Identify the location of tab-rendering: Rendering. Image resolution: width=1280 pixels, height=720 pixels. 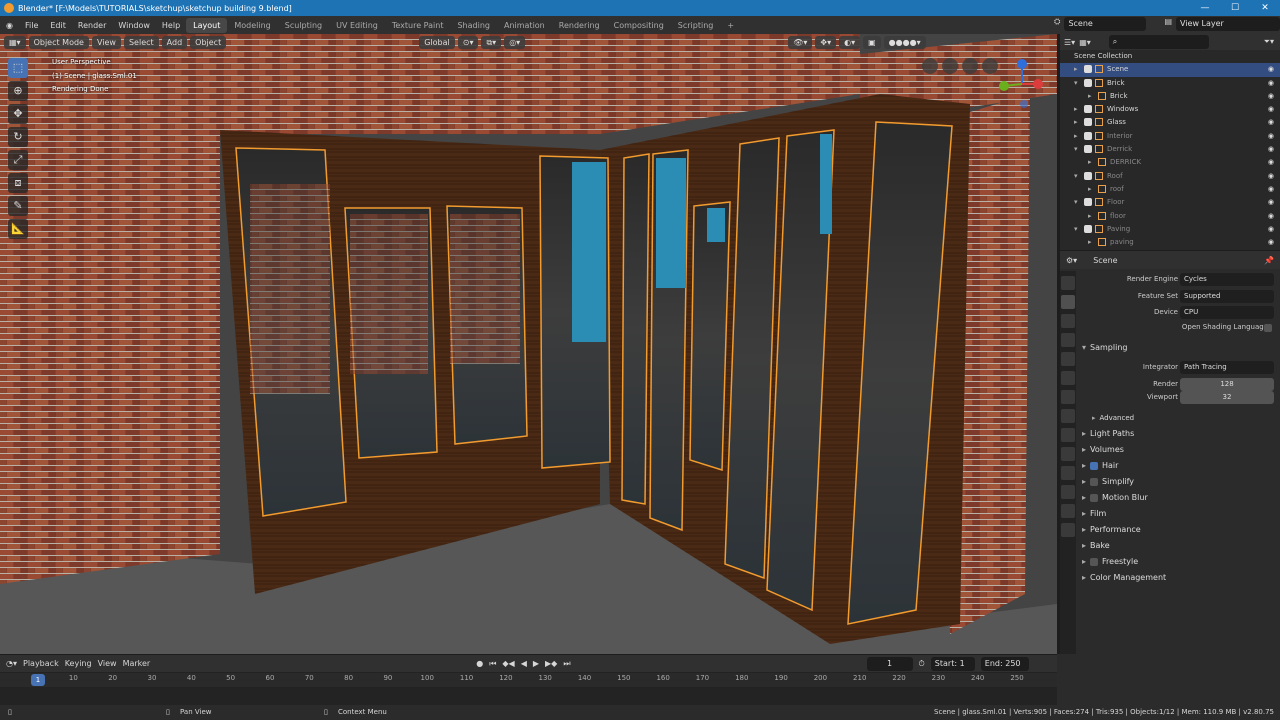
(579, 25).